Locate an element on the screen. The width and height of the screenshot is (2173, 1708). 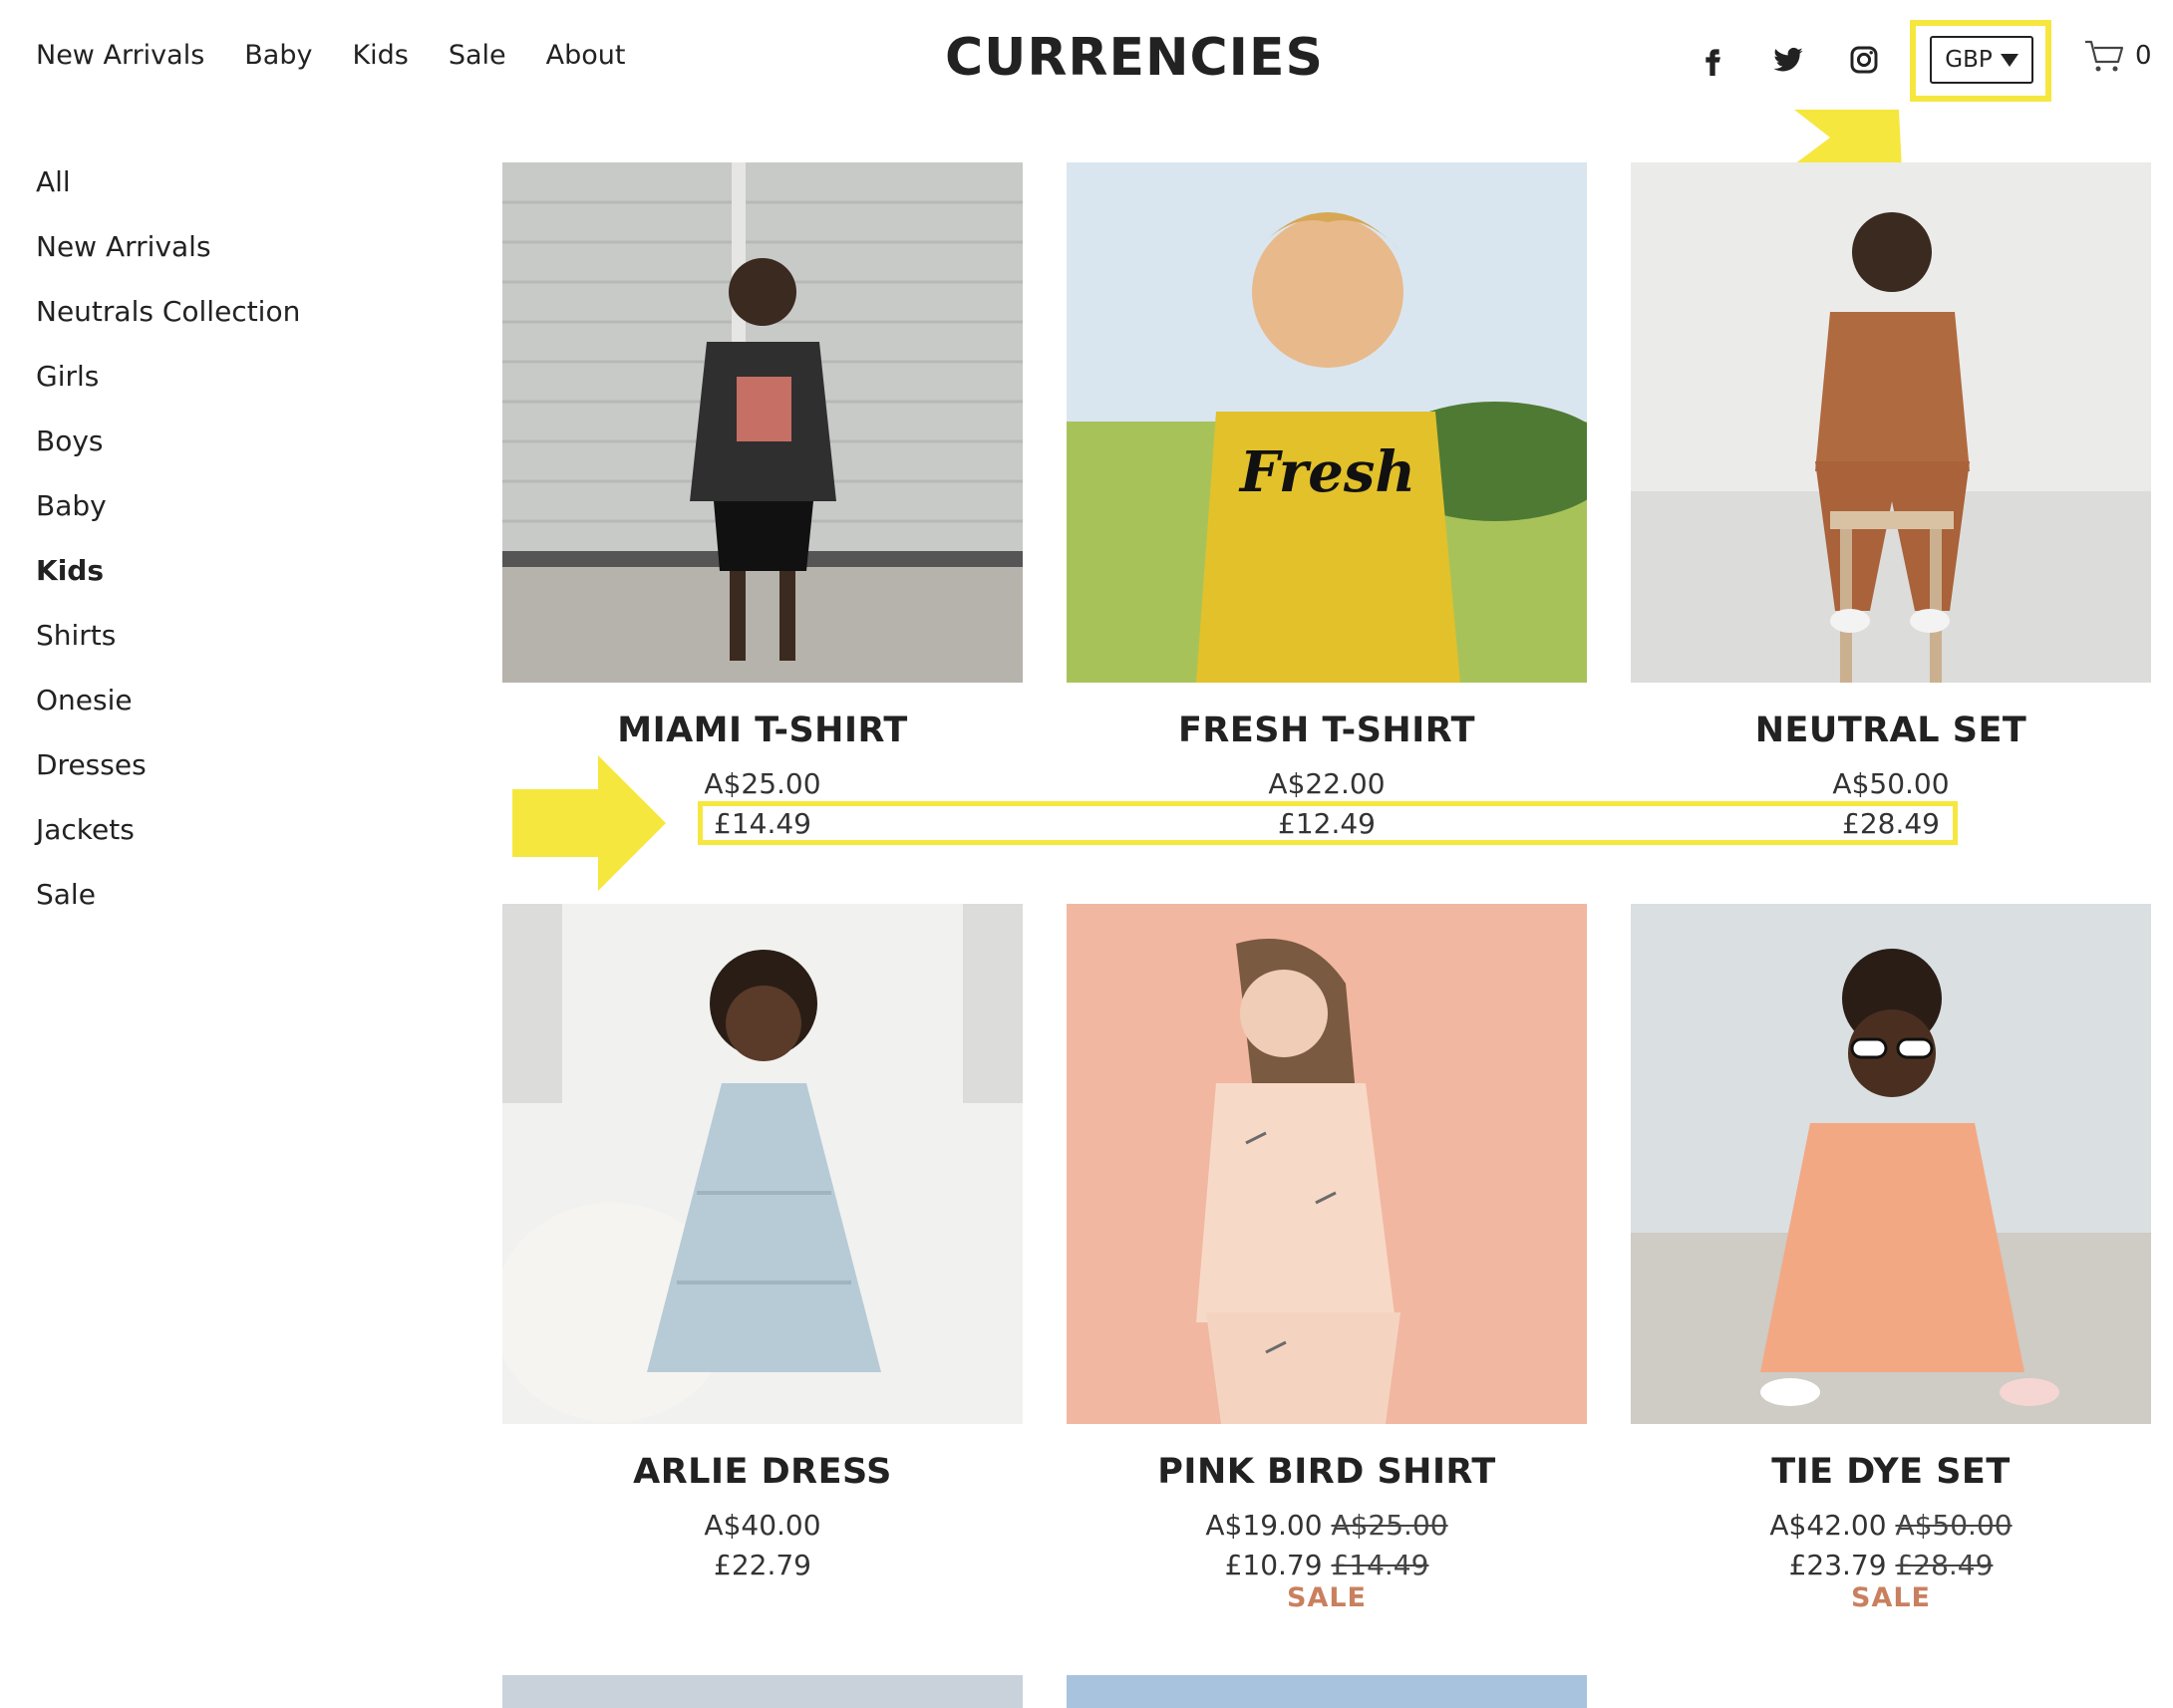
caret-down-icon is located at coordinates (2009, 60).